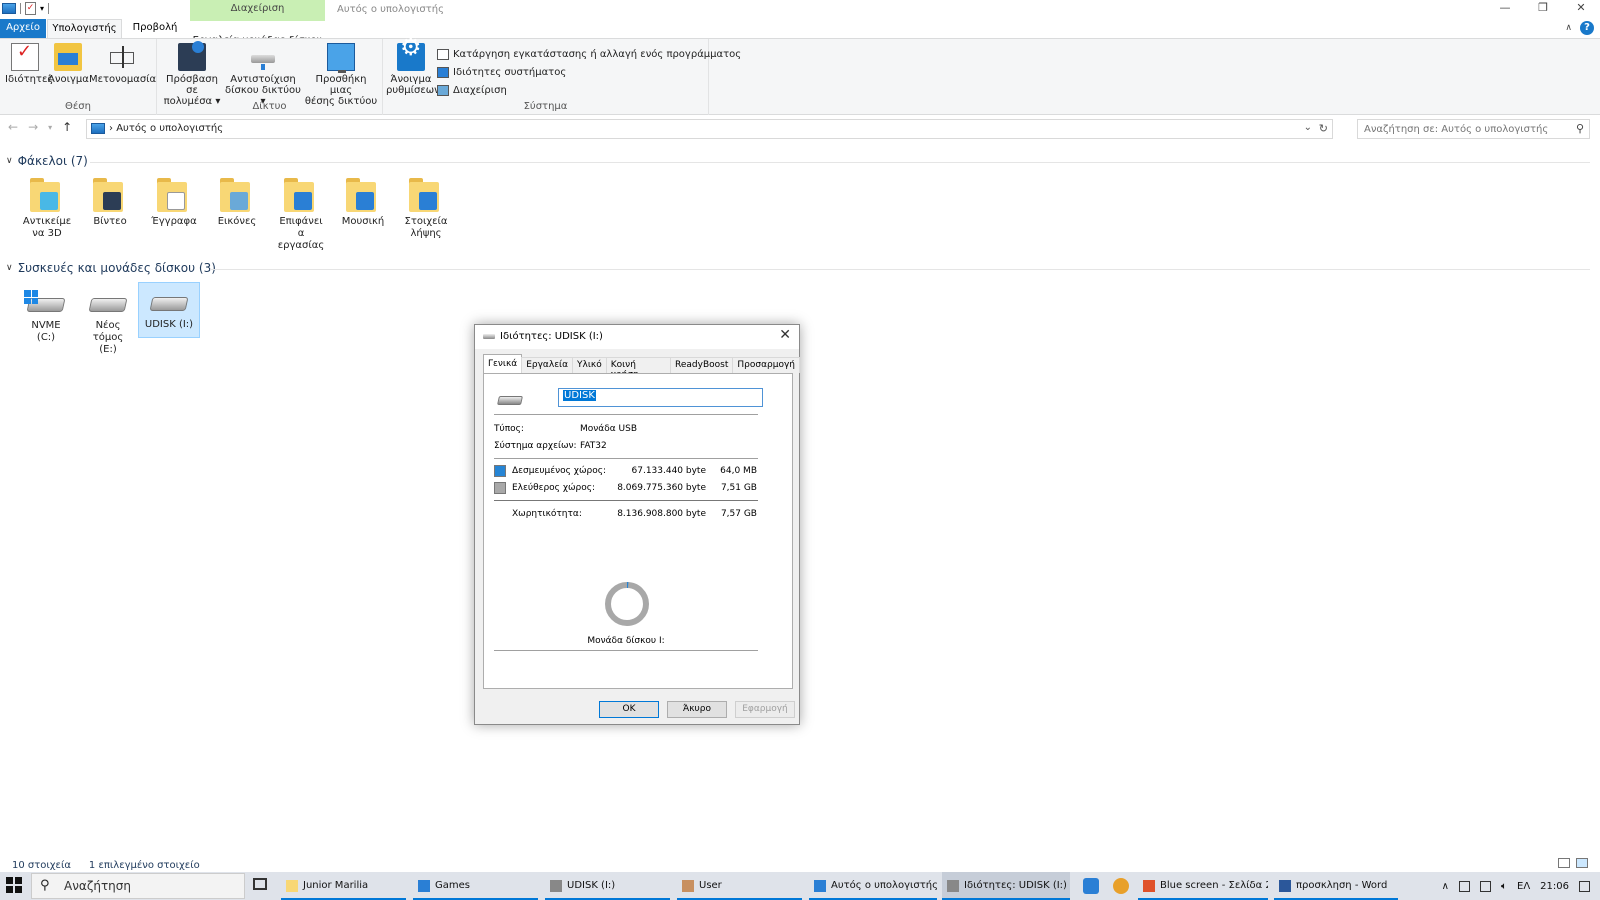  Describe the element at coordinates (68, 64) in the screenshot. I see `open-button: Άνοιγμα` at that location.